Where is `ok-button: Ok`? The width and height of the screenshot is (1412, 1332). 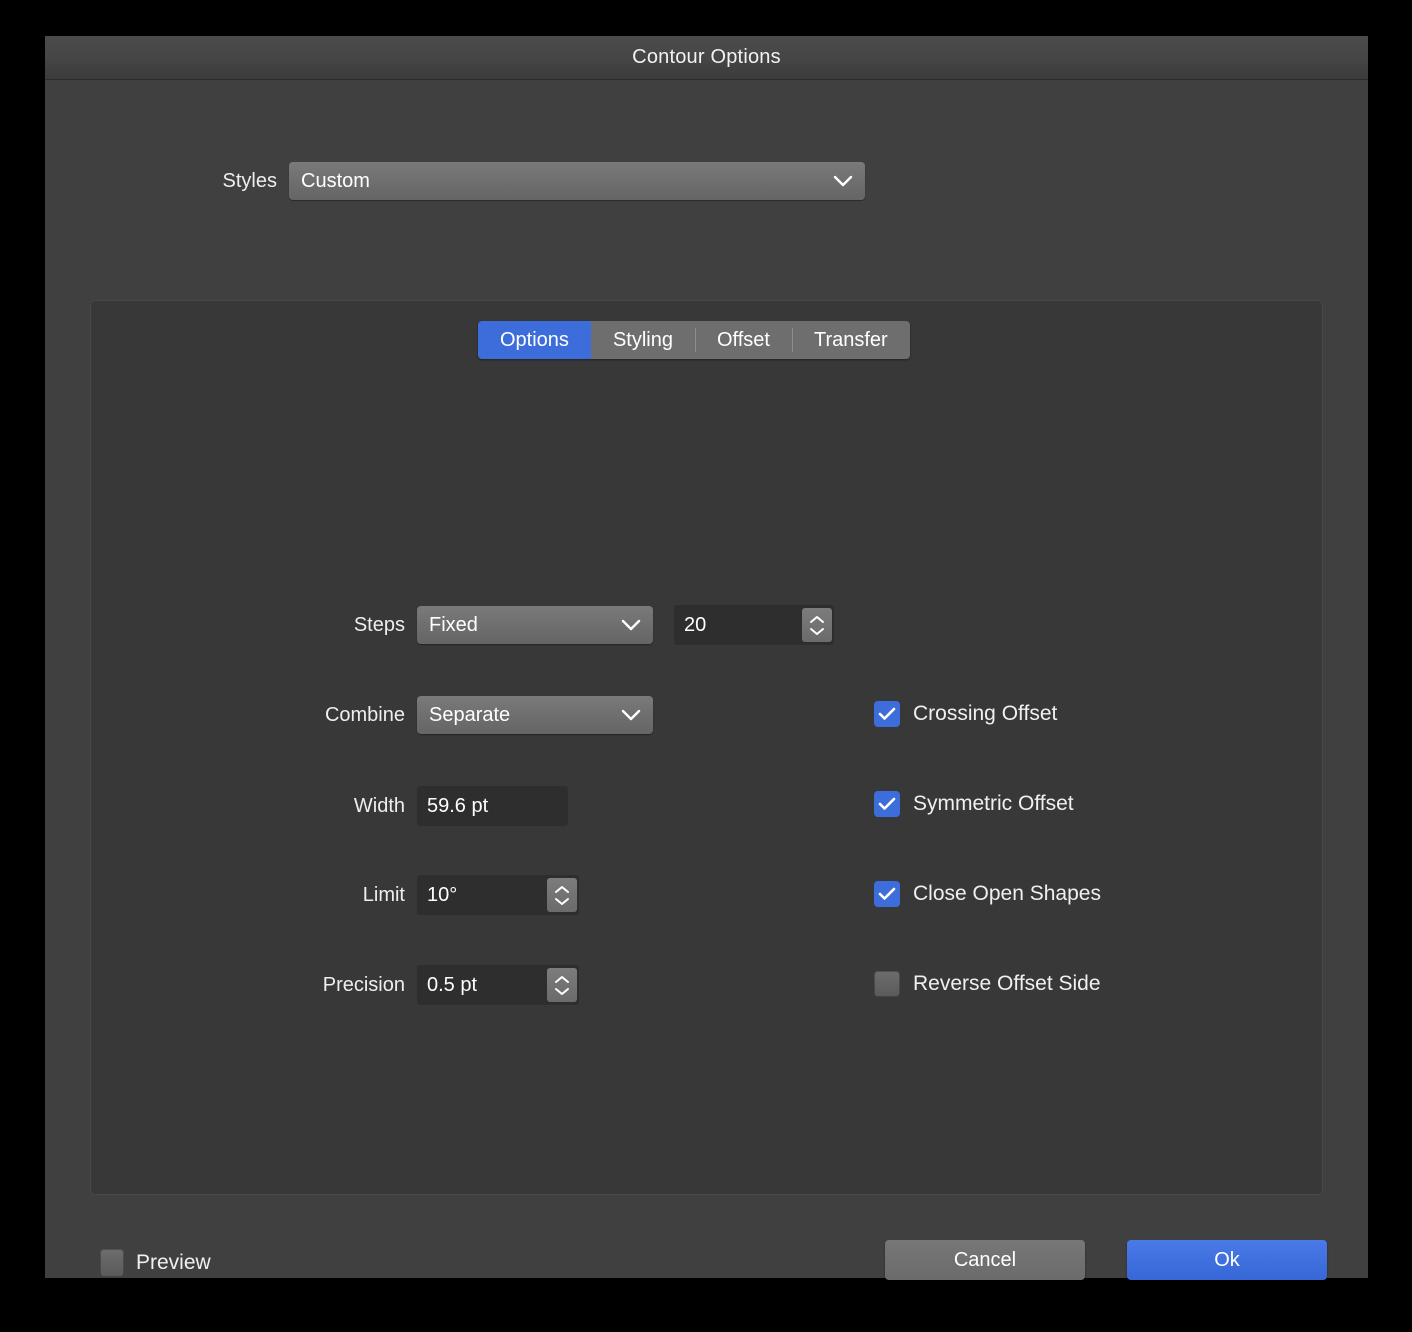 ok-button: Ok is located at coordinates (1227, 1260).